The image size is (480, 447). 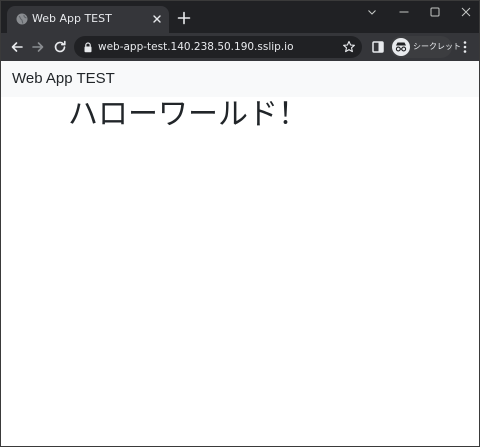 What do you see at coordinates (63, 79) in the screenshot?
I see `navbar-brand: Web App TEST` at bounding box center [63, 79].